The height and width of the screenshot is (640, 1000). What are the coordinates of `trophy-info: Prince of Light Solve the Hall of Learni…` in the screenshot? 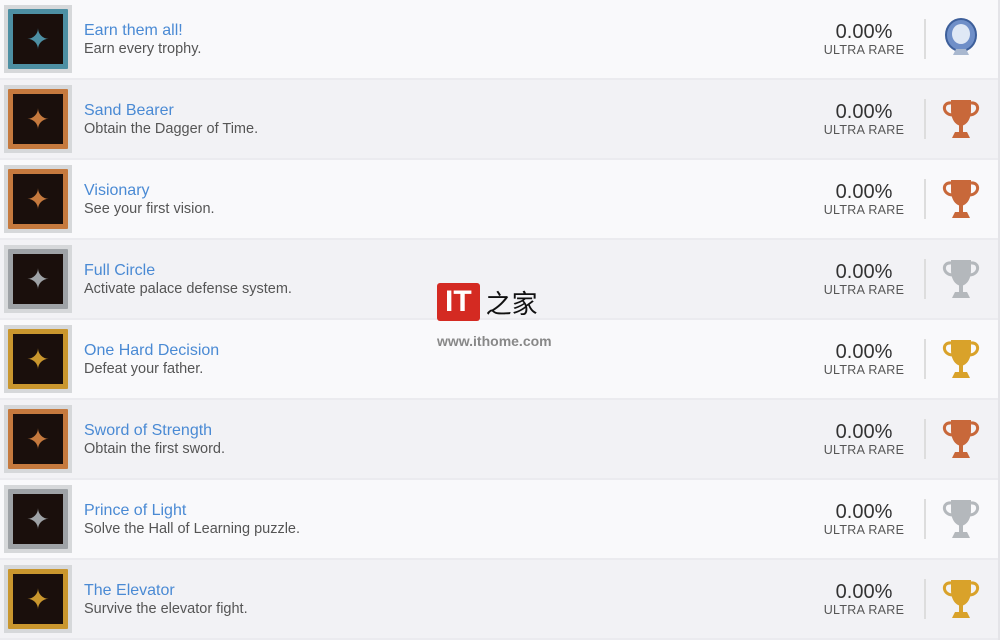 It's located at (449, 519).